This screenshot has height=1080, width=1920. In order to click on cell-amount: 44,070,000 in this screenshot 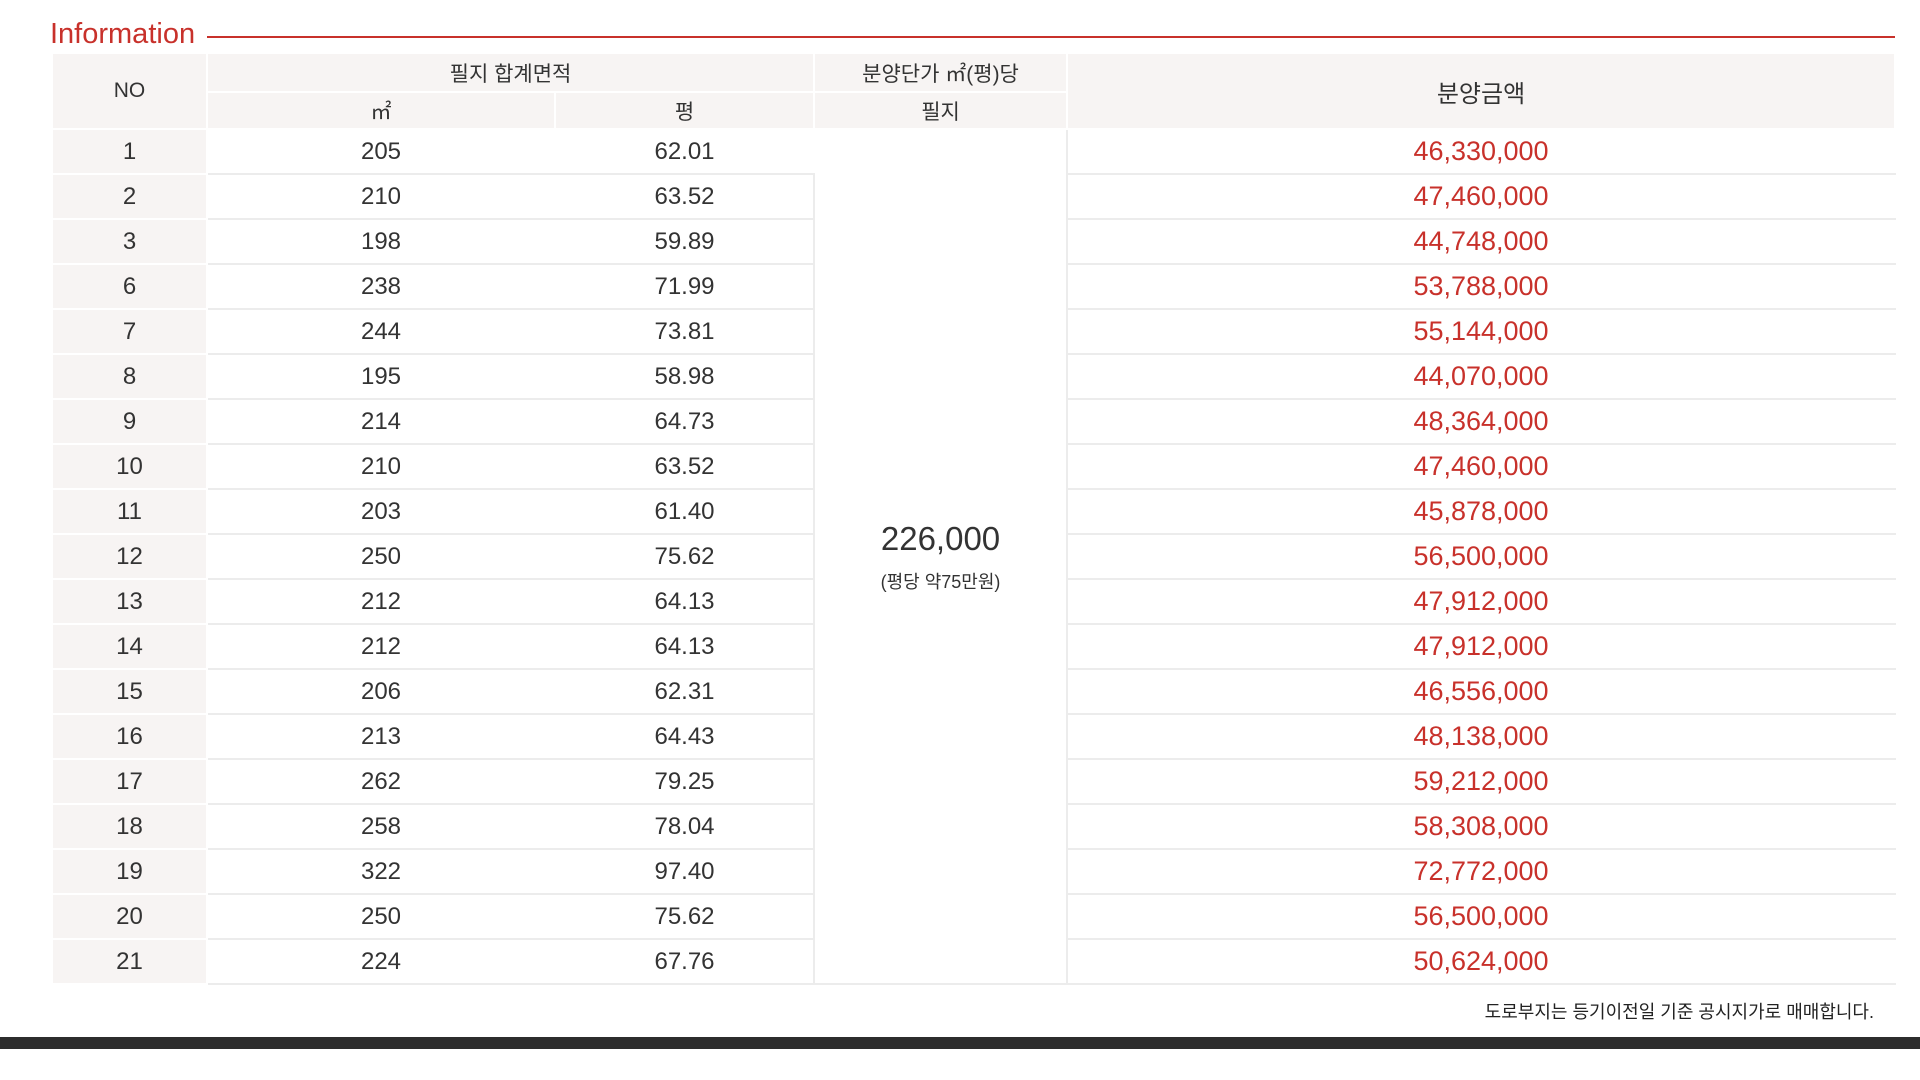, I will do `click(1481, 376)`.